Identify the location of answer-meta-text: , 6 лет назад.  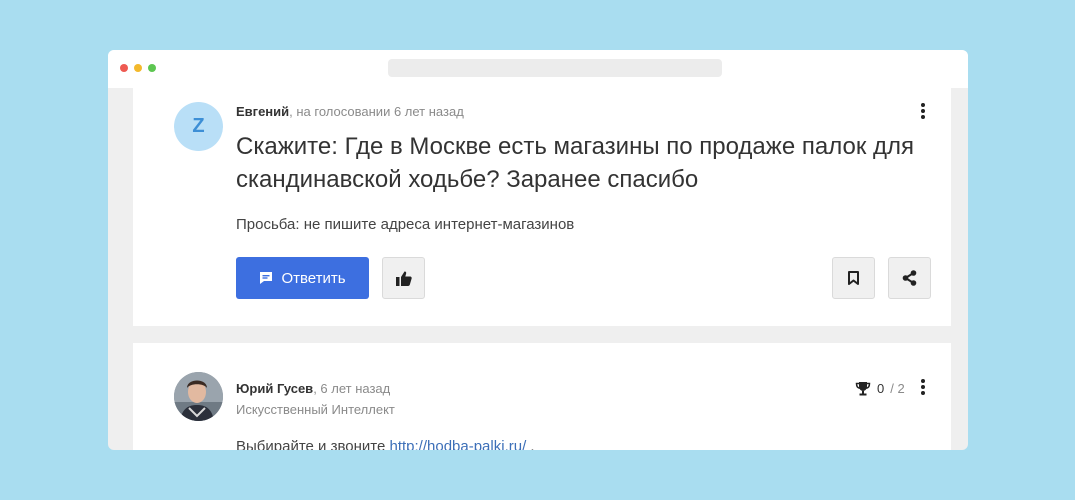
(352, 388).